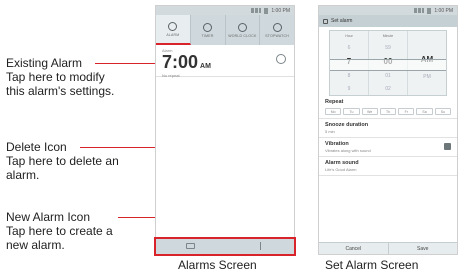 The width and height of the screenshot is (460, 275). Describe the element at coordinates (342, 163) in the screenshot. I see `alarm-sound-title: Alarm sound` at that location.